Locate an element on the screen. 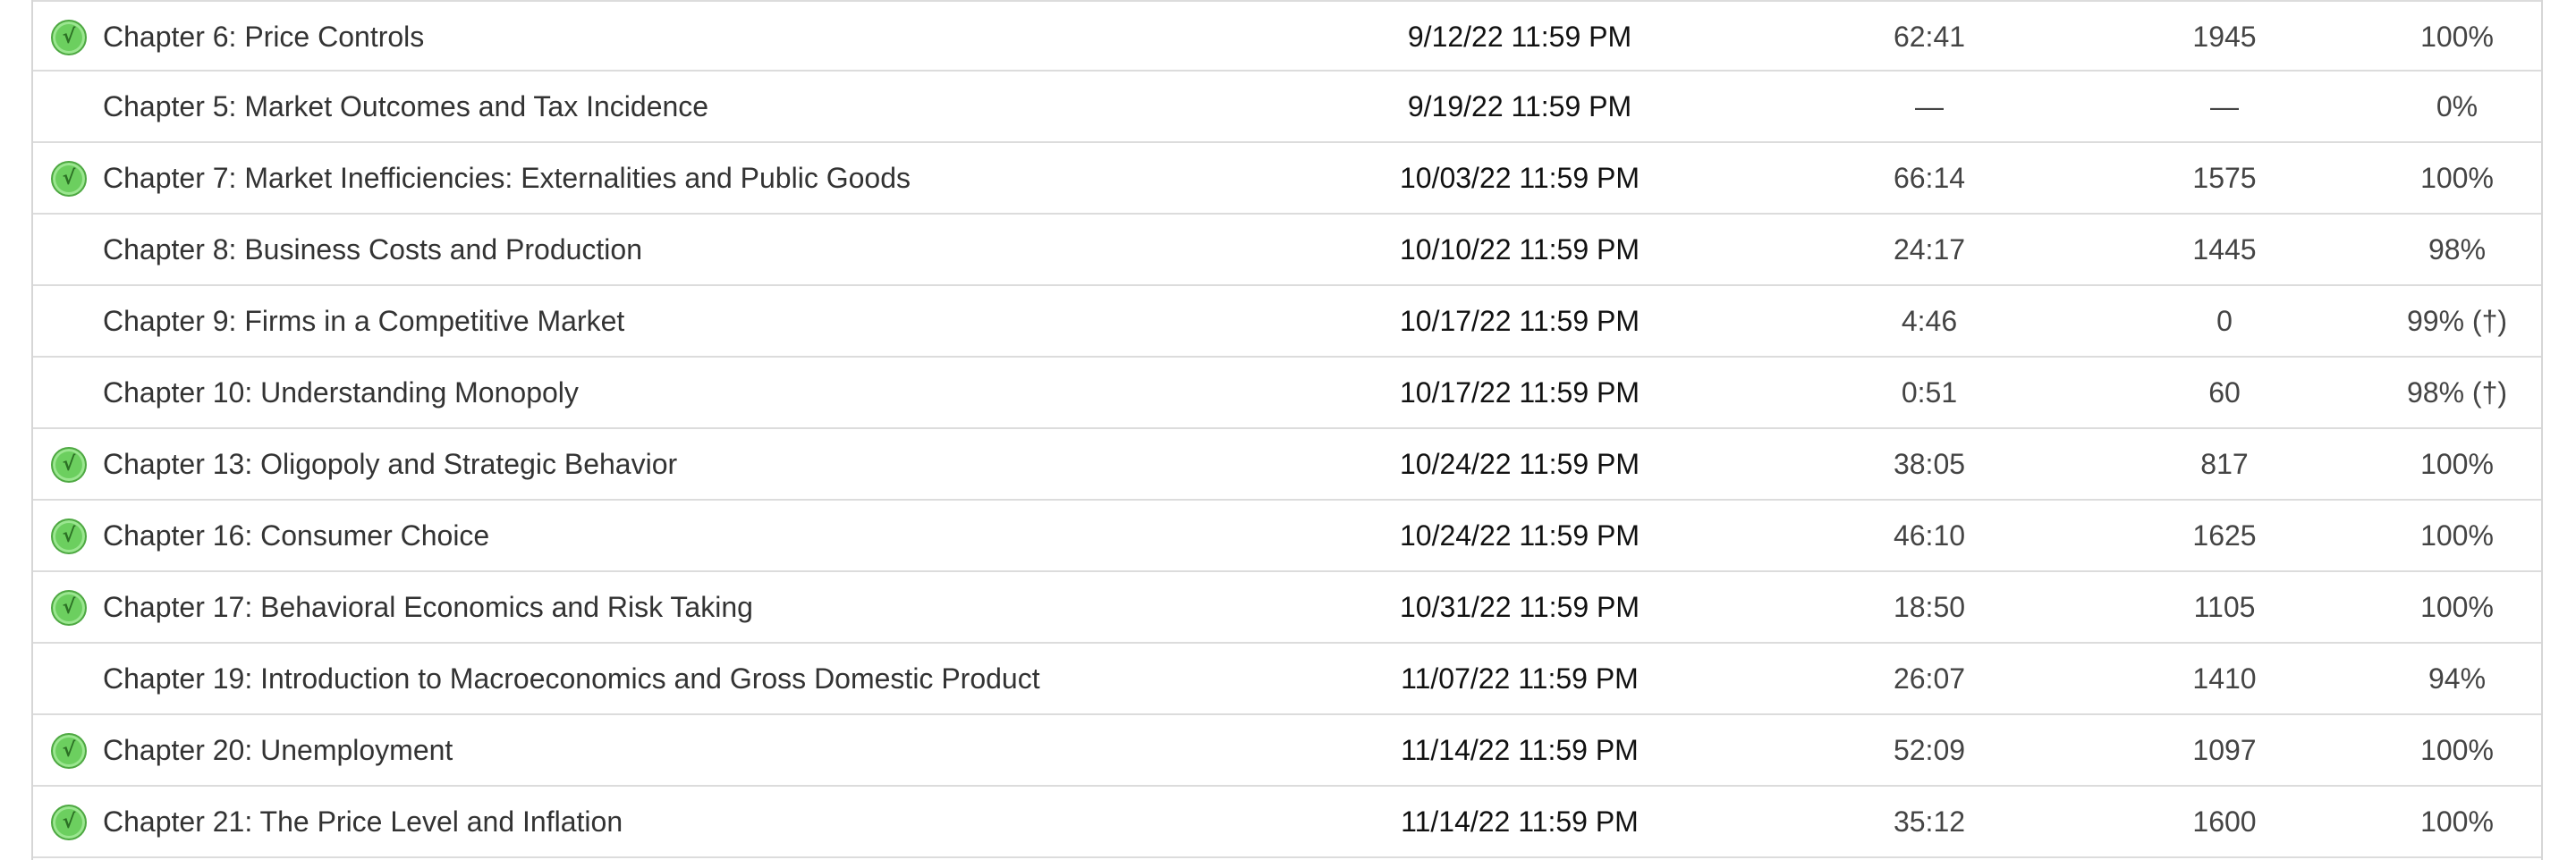 The image size is (2576, 860). percent-complete: 98% (†) is located at coordinates (2457, 392).